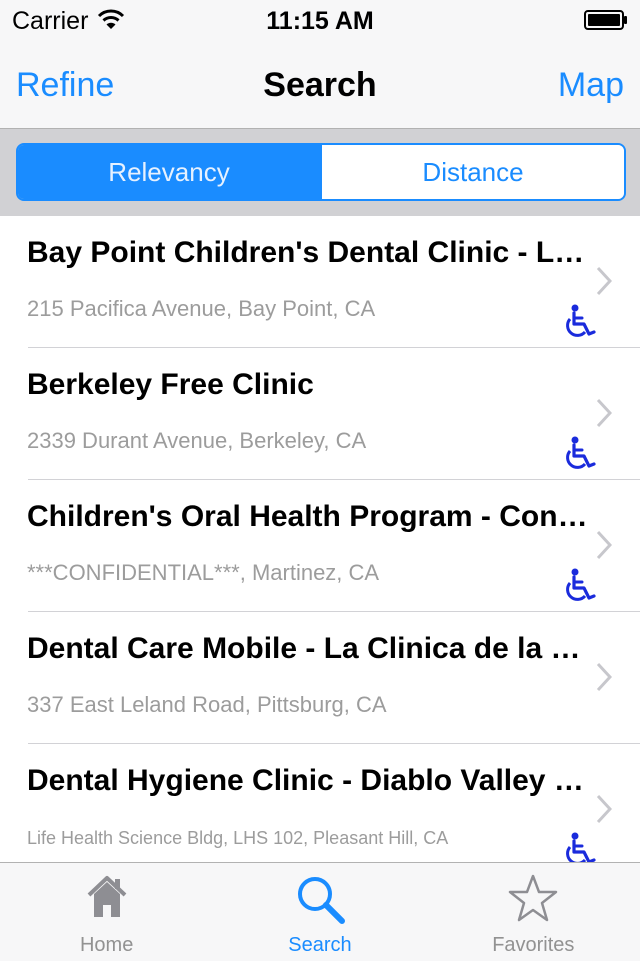  What do you see at coordinates (472, 172) in the screenshot?
I see `sort-distance-segment: Distance` at bounding box center [472, 172].